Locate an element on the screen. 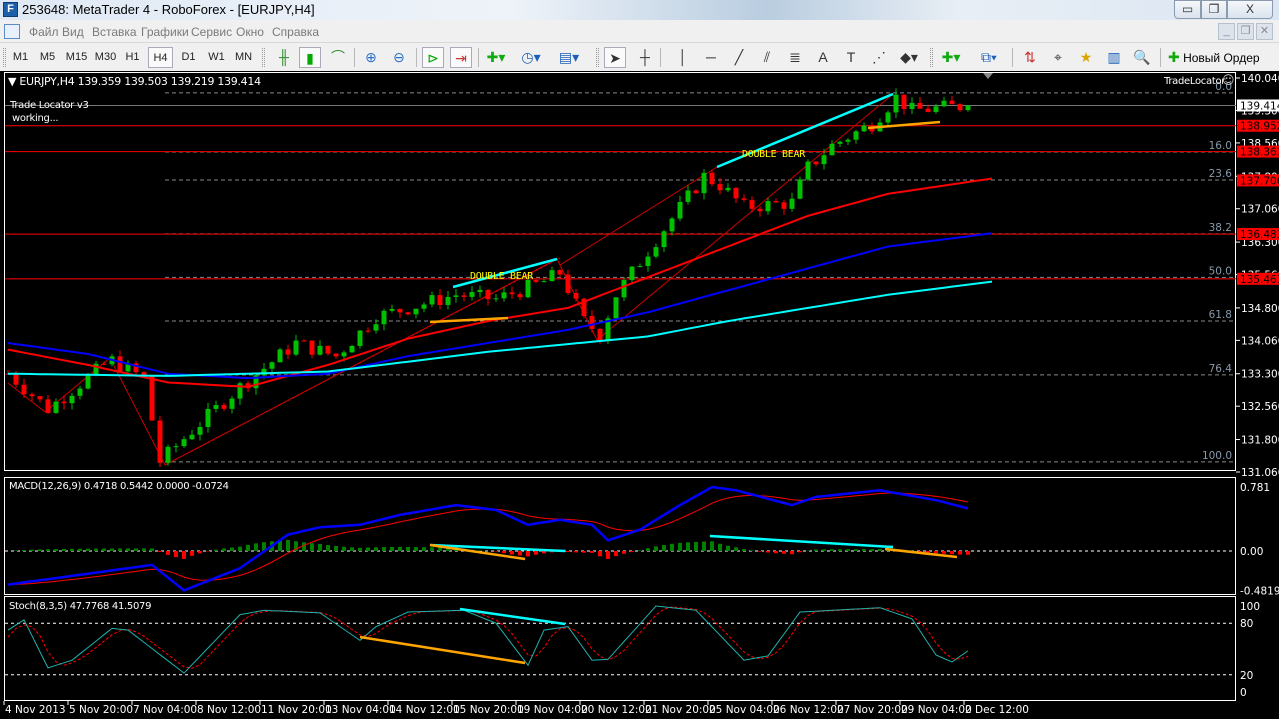 The height and width of the screenshot is (719, 1279). time-axis-label: 2 Dec 12:00 is located at coordinates (997, 710).